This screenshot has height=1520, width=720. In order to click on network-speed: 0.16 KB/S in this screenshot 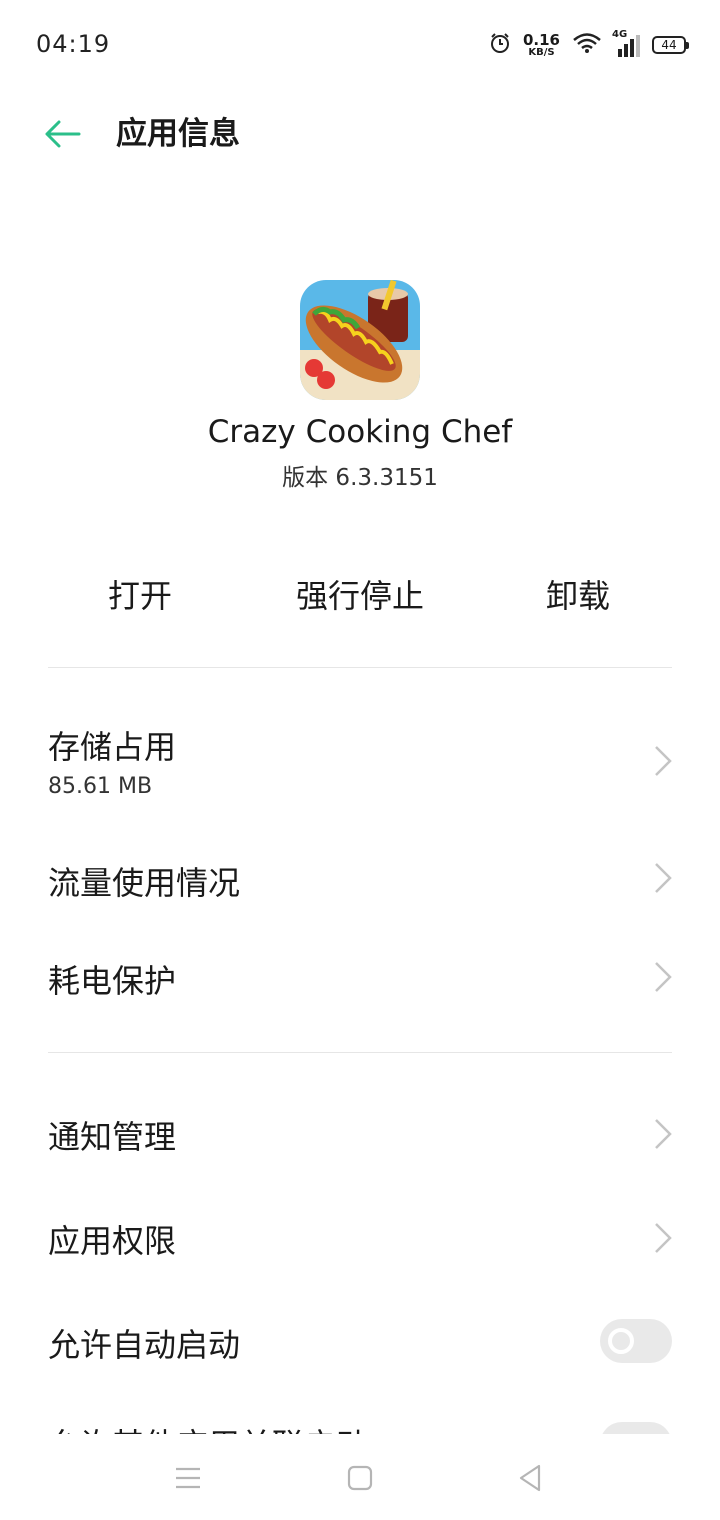, I will do `click(541, 44)`.